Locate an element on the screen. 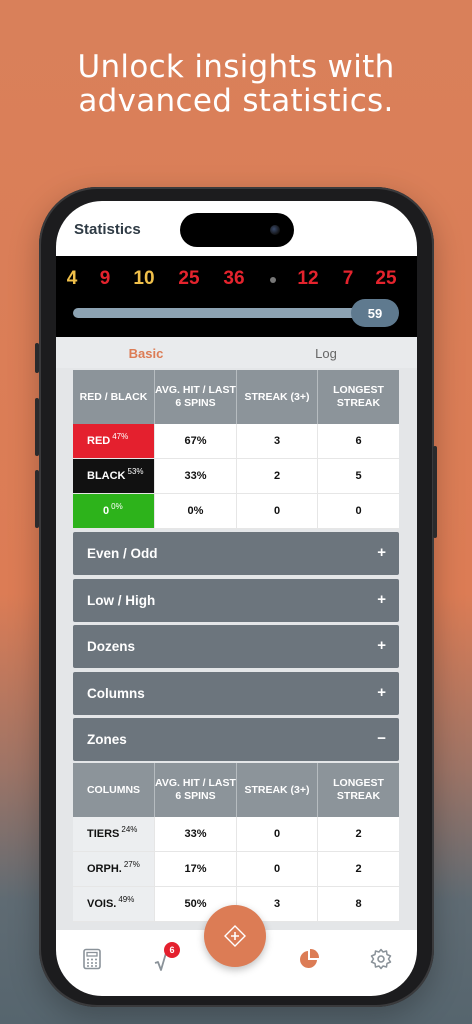 The width and height of the screenshot is (472, 1024). gear-icon is located at coordinates (381, 959).